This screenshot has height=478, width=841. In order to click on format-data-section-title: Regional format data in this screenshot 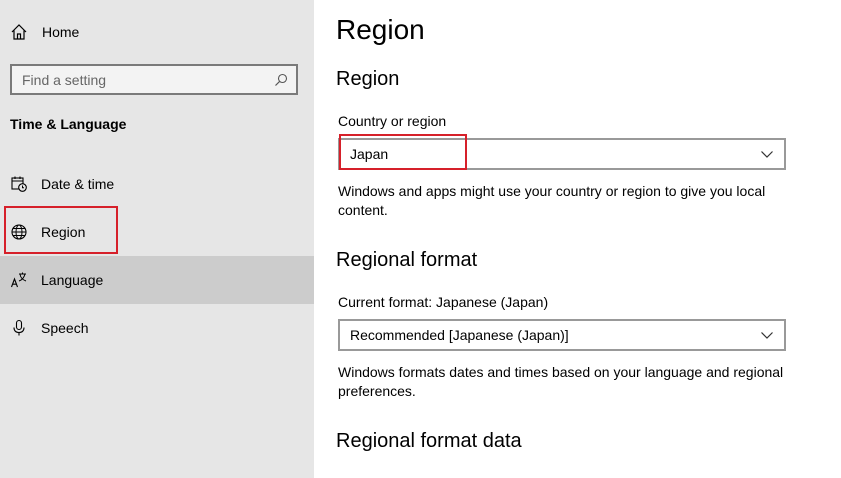, I will do `click(429, 441)`.